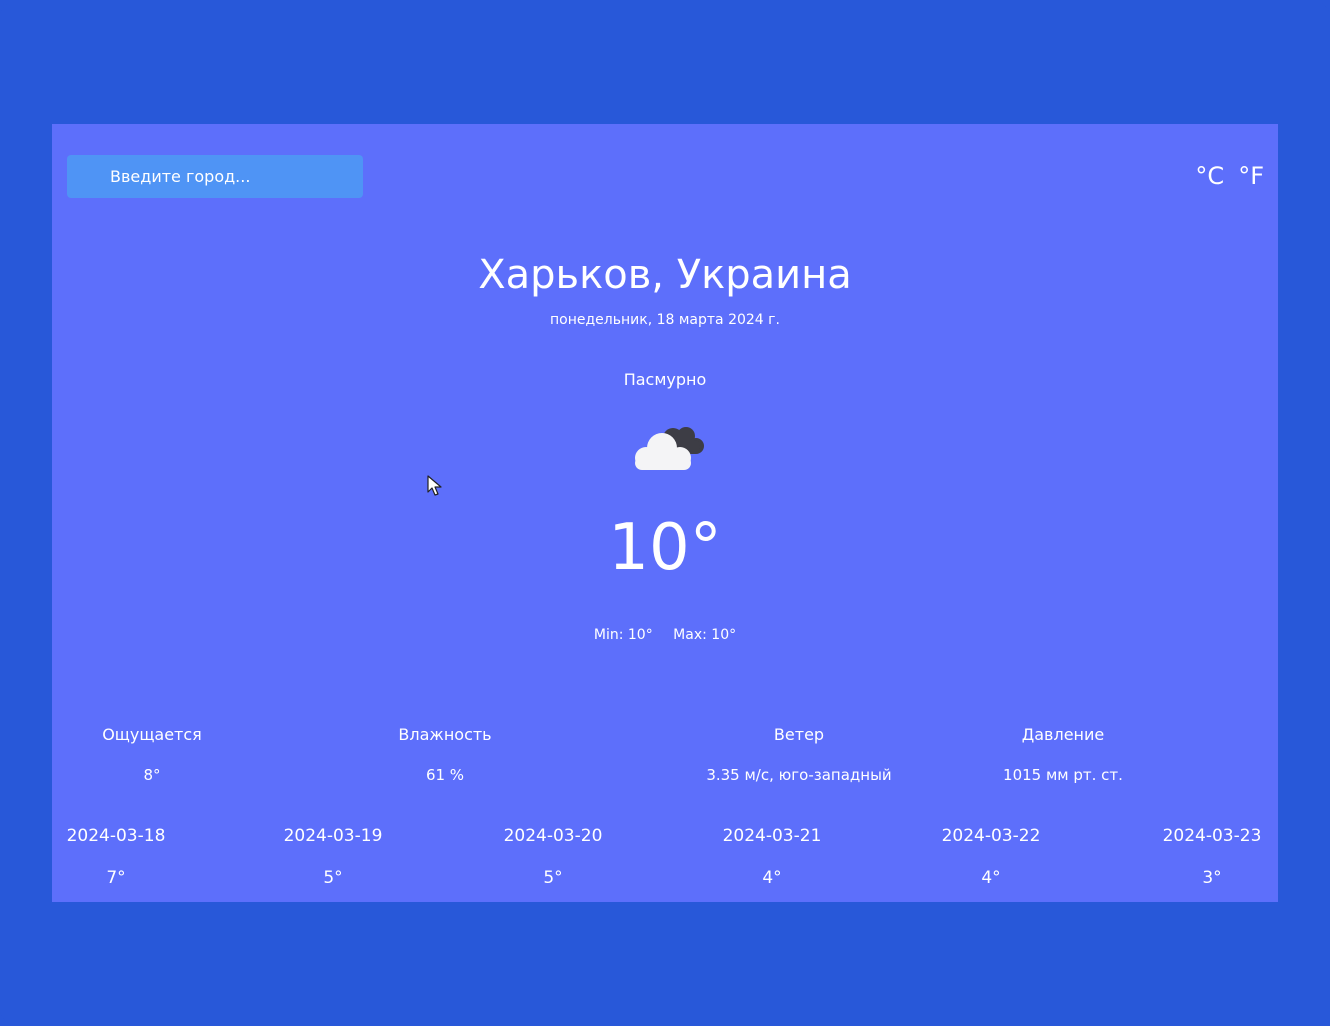 The width and height of the screenshot is (1330, 1026). Describe the element at coordinates (553, 836) in the screenshot. I see `forecast-date: 2024-03-20` at that location.